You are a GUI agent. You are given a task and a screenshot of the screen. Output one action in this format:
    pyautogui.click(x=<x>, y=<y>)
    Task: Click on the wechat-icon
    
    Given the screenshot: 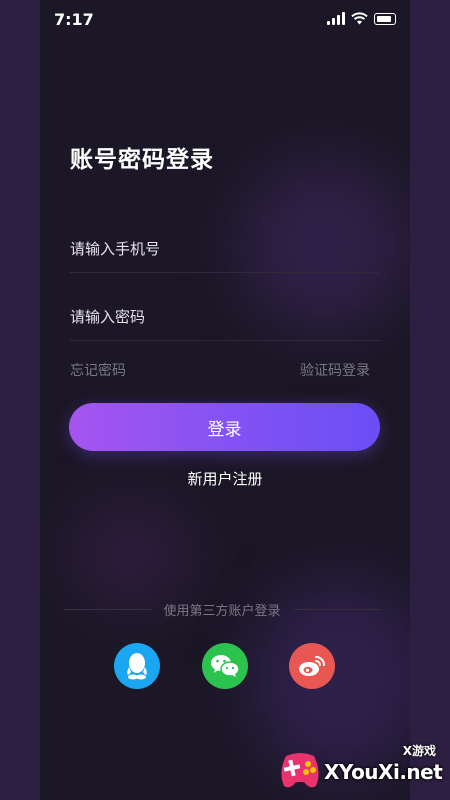 What is the action you would take?
    pyautogui.click(x=225, y=666)
    